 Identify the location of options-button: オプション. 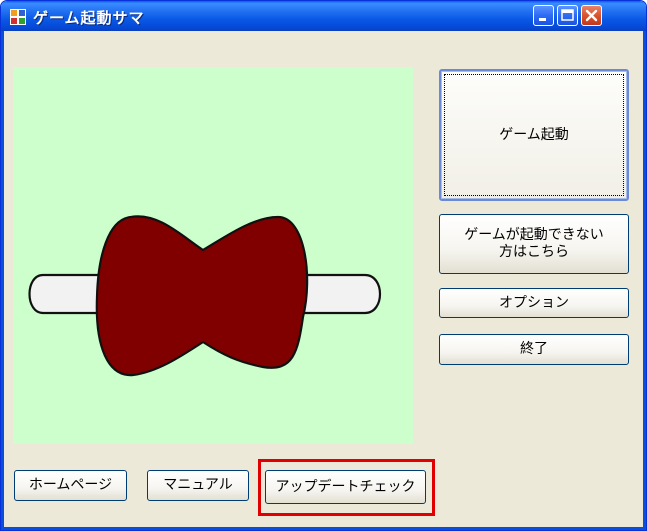
(534, 303).